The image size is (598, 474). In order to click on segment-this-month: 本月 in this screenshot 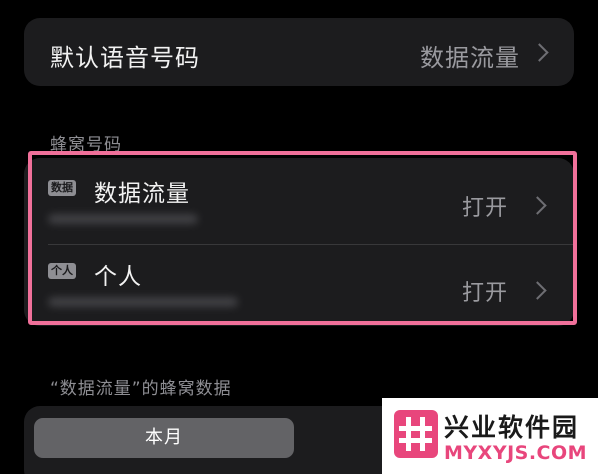, I will do `click(164, 438)`.